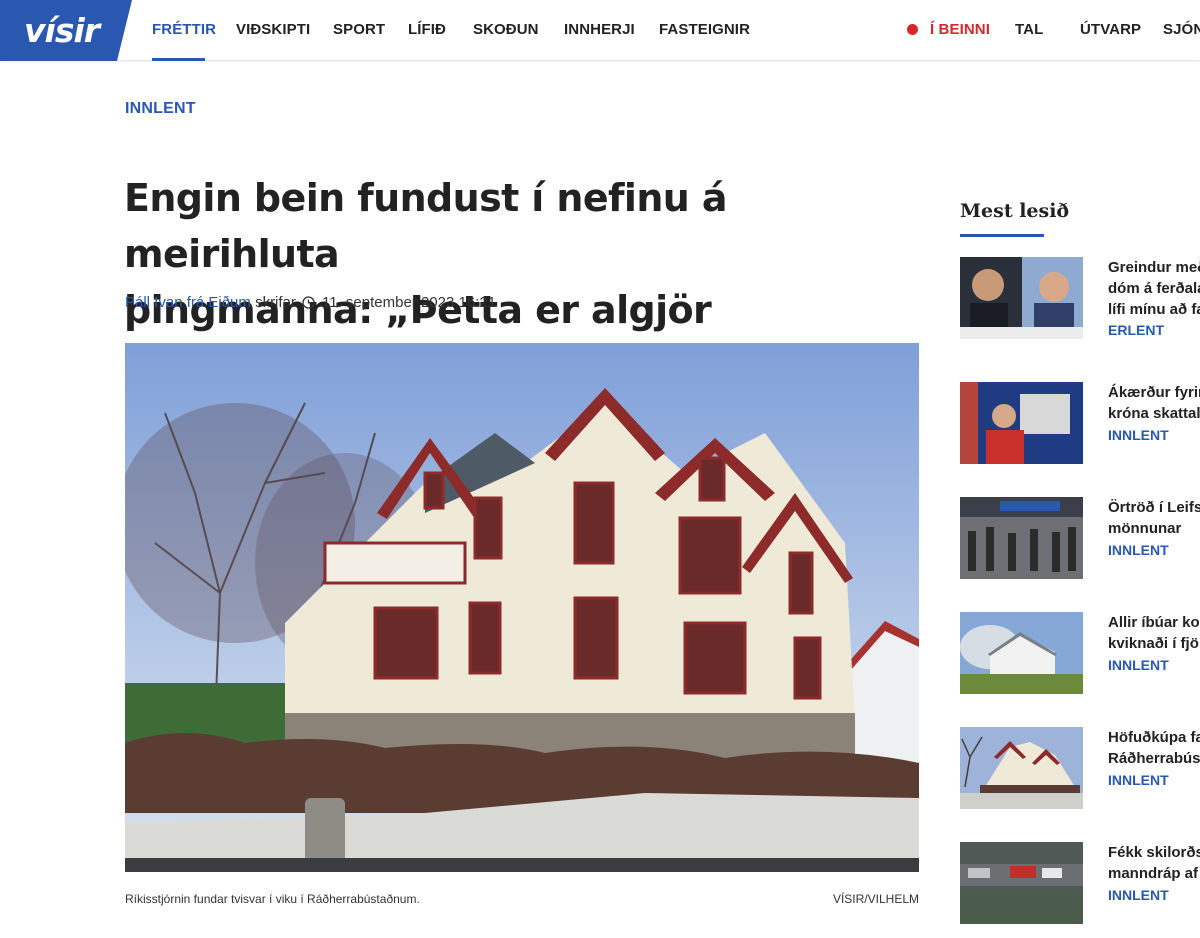 Image resolution: width=1200 pixels, height=938 pixels. What do you see at coordinates (359, 29) in the screenshot?
I see `nav-sport: SPORT` at bounding box center [359, 29].